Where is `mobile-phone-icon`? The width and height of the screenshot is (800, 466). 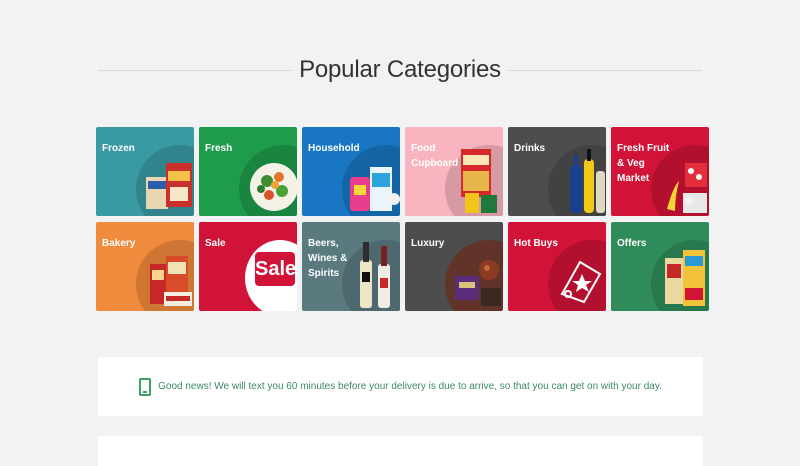
mobile-phone-icon is located at coordinates (145, 386).